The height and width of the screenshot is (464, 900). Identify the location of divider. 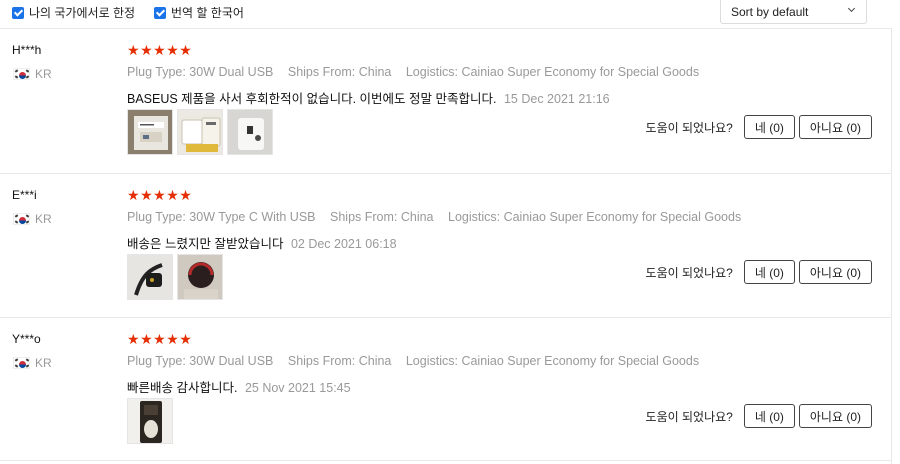
(446, 460).